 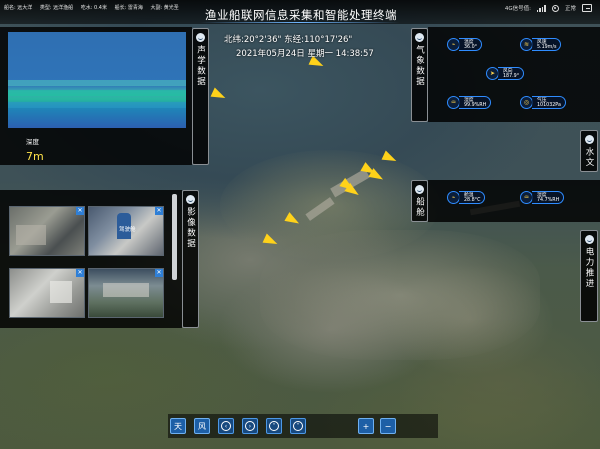 I want to click on tab-power-label: 电力推进, so click(x=589, y=268).